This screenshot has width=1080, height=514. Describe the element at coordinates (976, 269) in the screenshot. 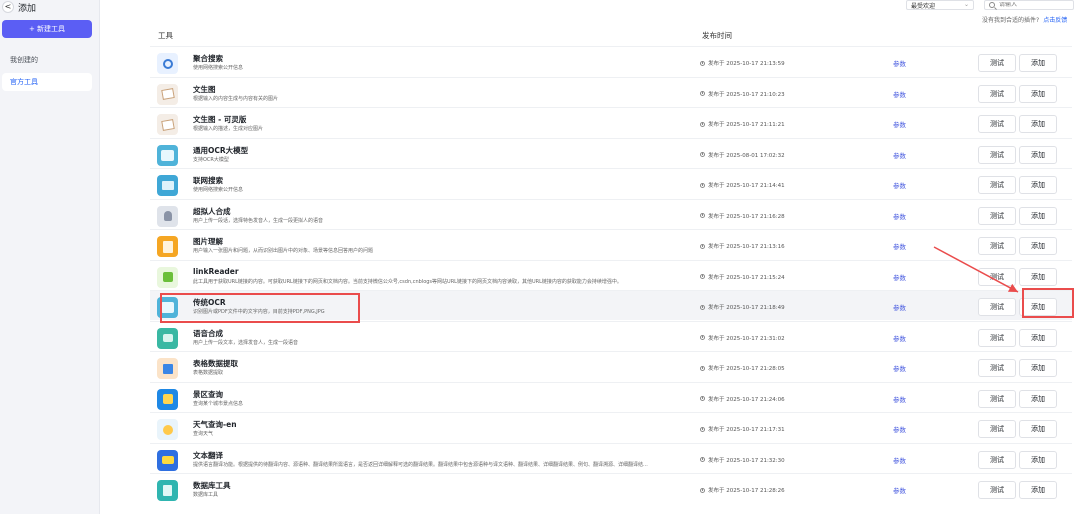

I see `annotation-arrow` at that location.